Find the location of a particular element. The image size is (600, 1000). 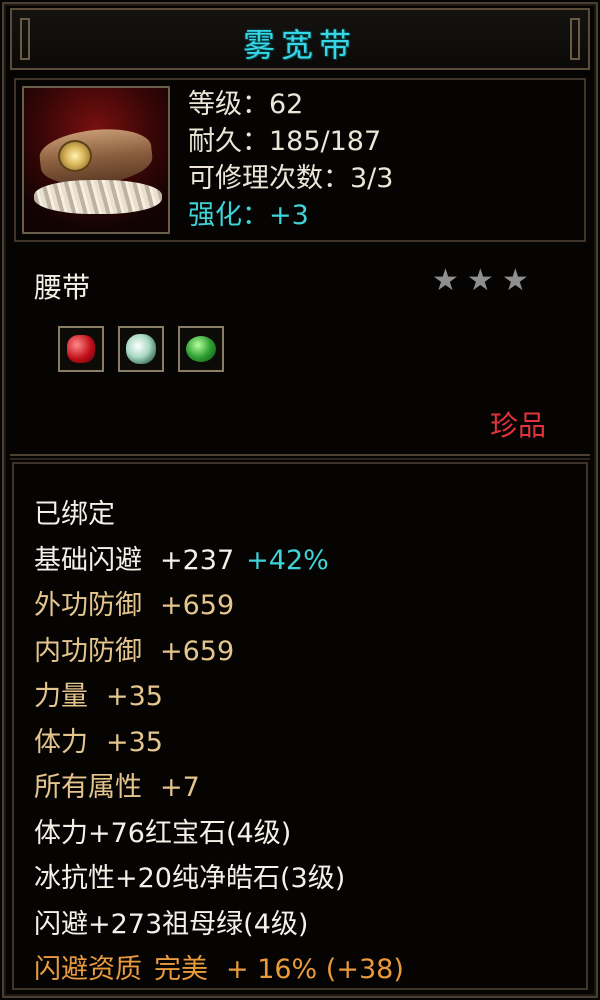

item-type: 腰带 is located at coordinates (62, 287).